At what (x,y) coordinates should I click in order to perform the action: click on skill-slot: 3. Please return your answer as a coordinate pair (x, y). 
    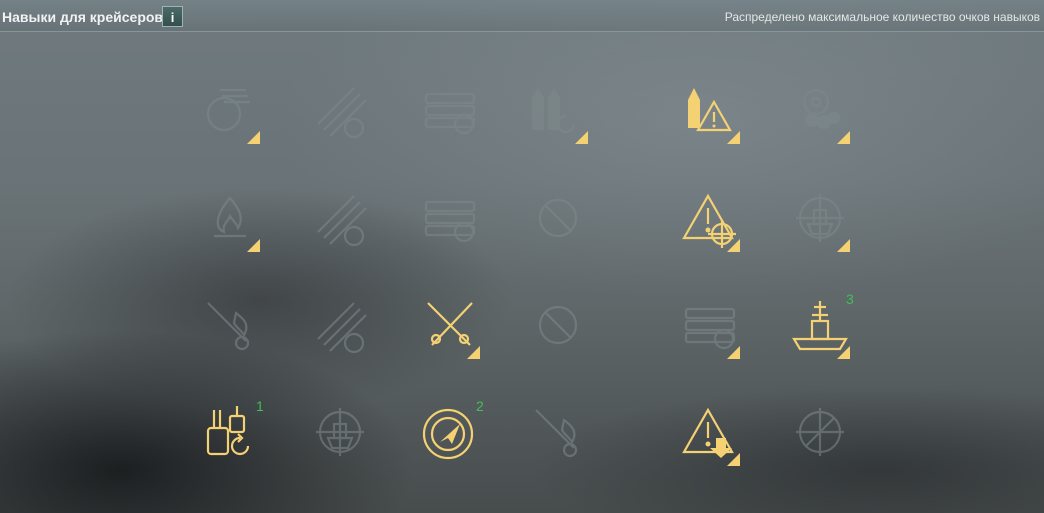
    Looking at the image, I should click on (822, 325).